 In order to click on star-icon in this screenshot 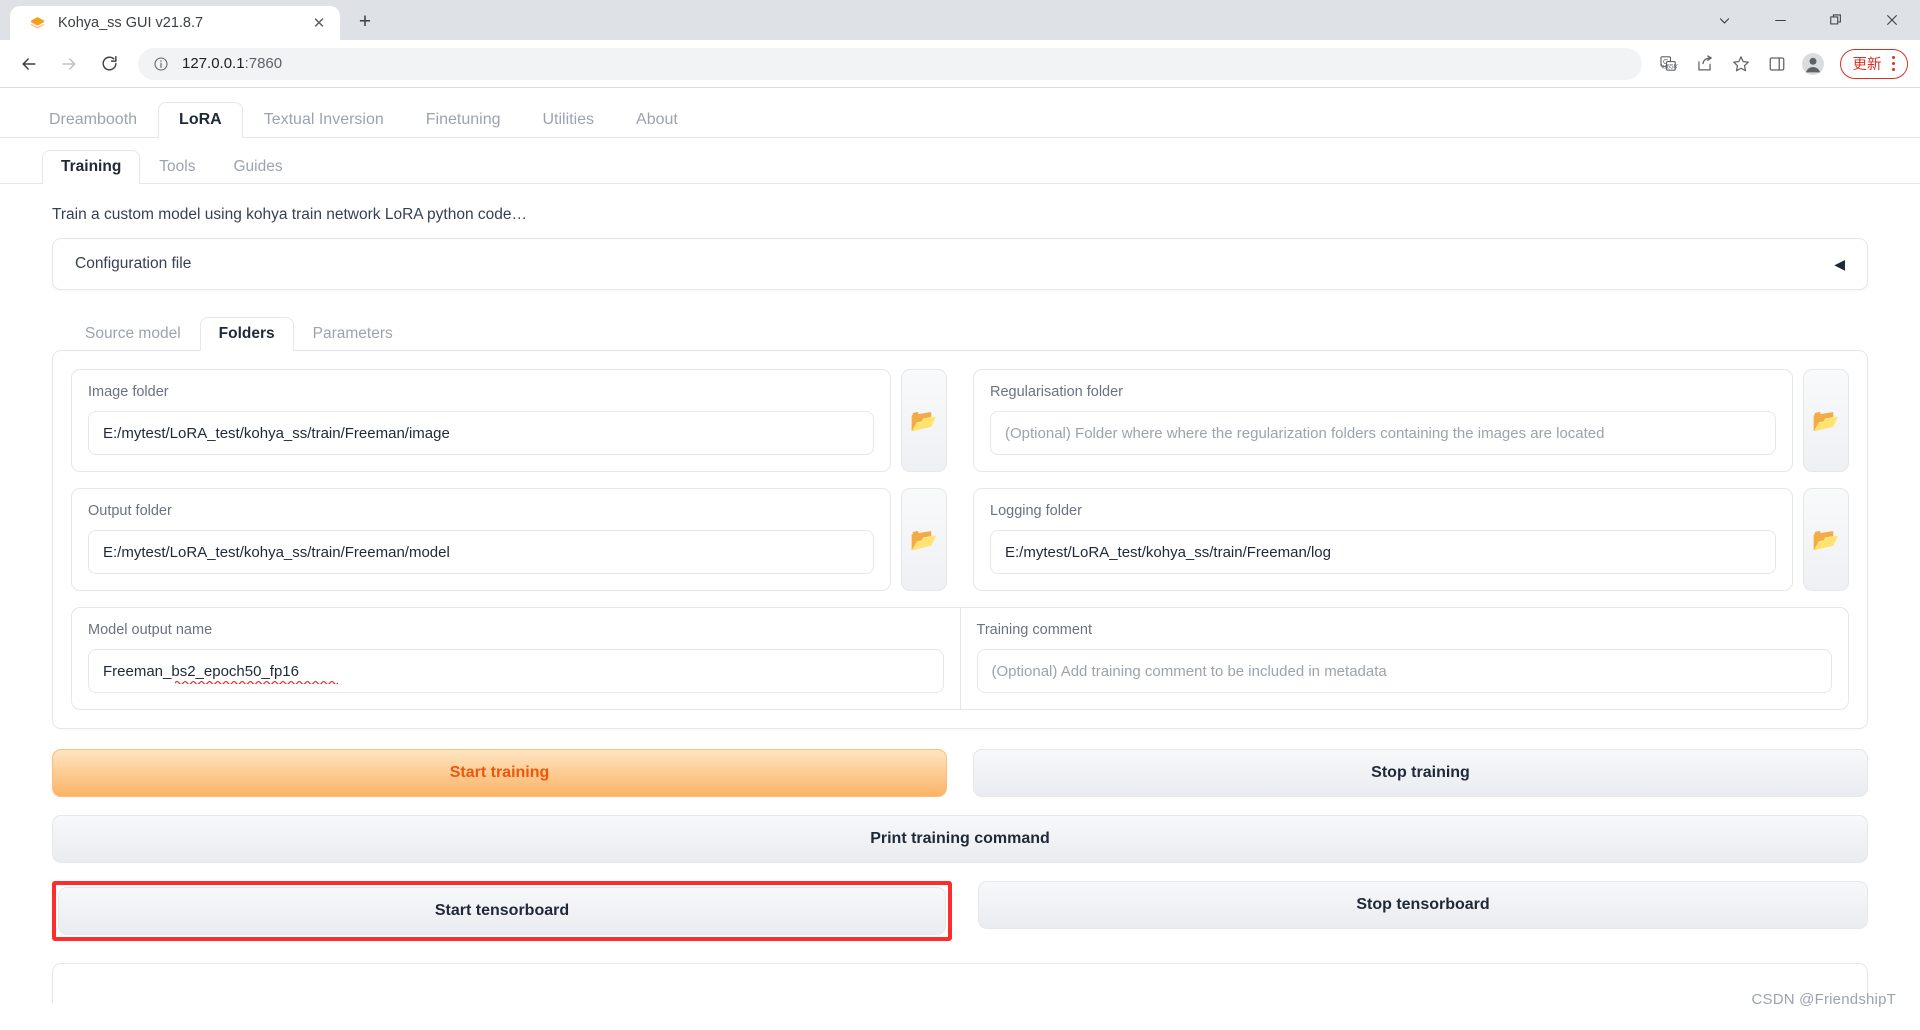, I will do `click(1741, 64)`.